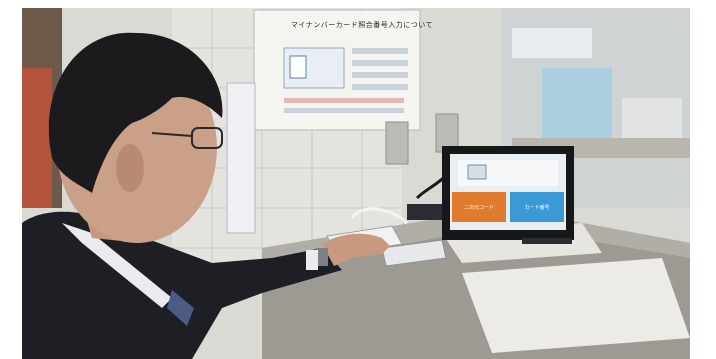 The height and width of the screenshot is (359, 716). I want to click on poster-card-graphic, so click(298, 67).